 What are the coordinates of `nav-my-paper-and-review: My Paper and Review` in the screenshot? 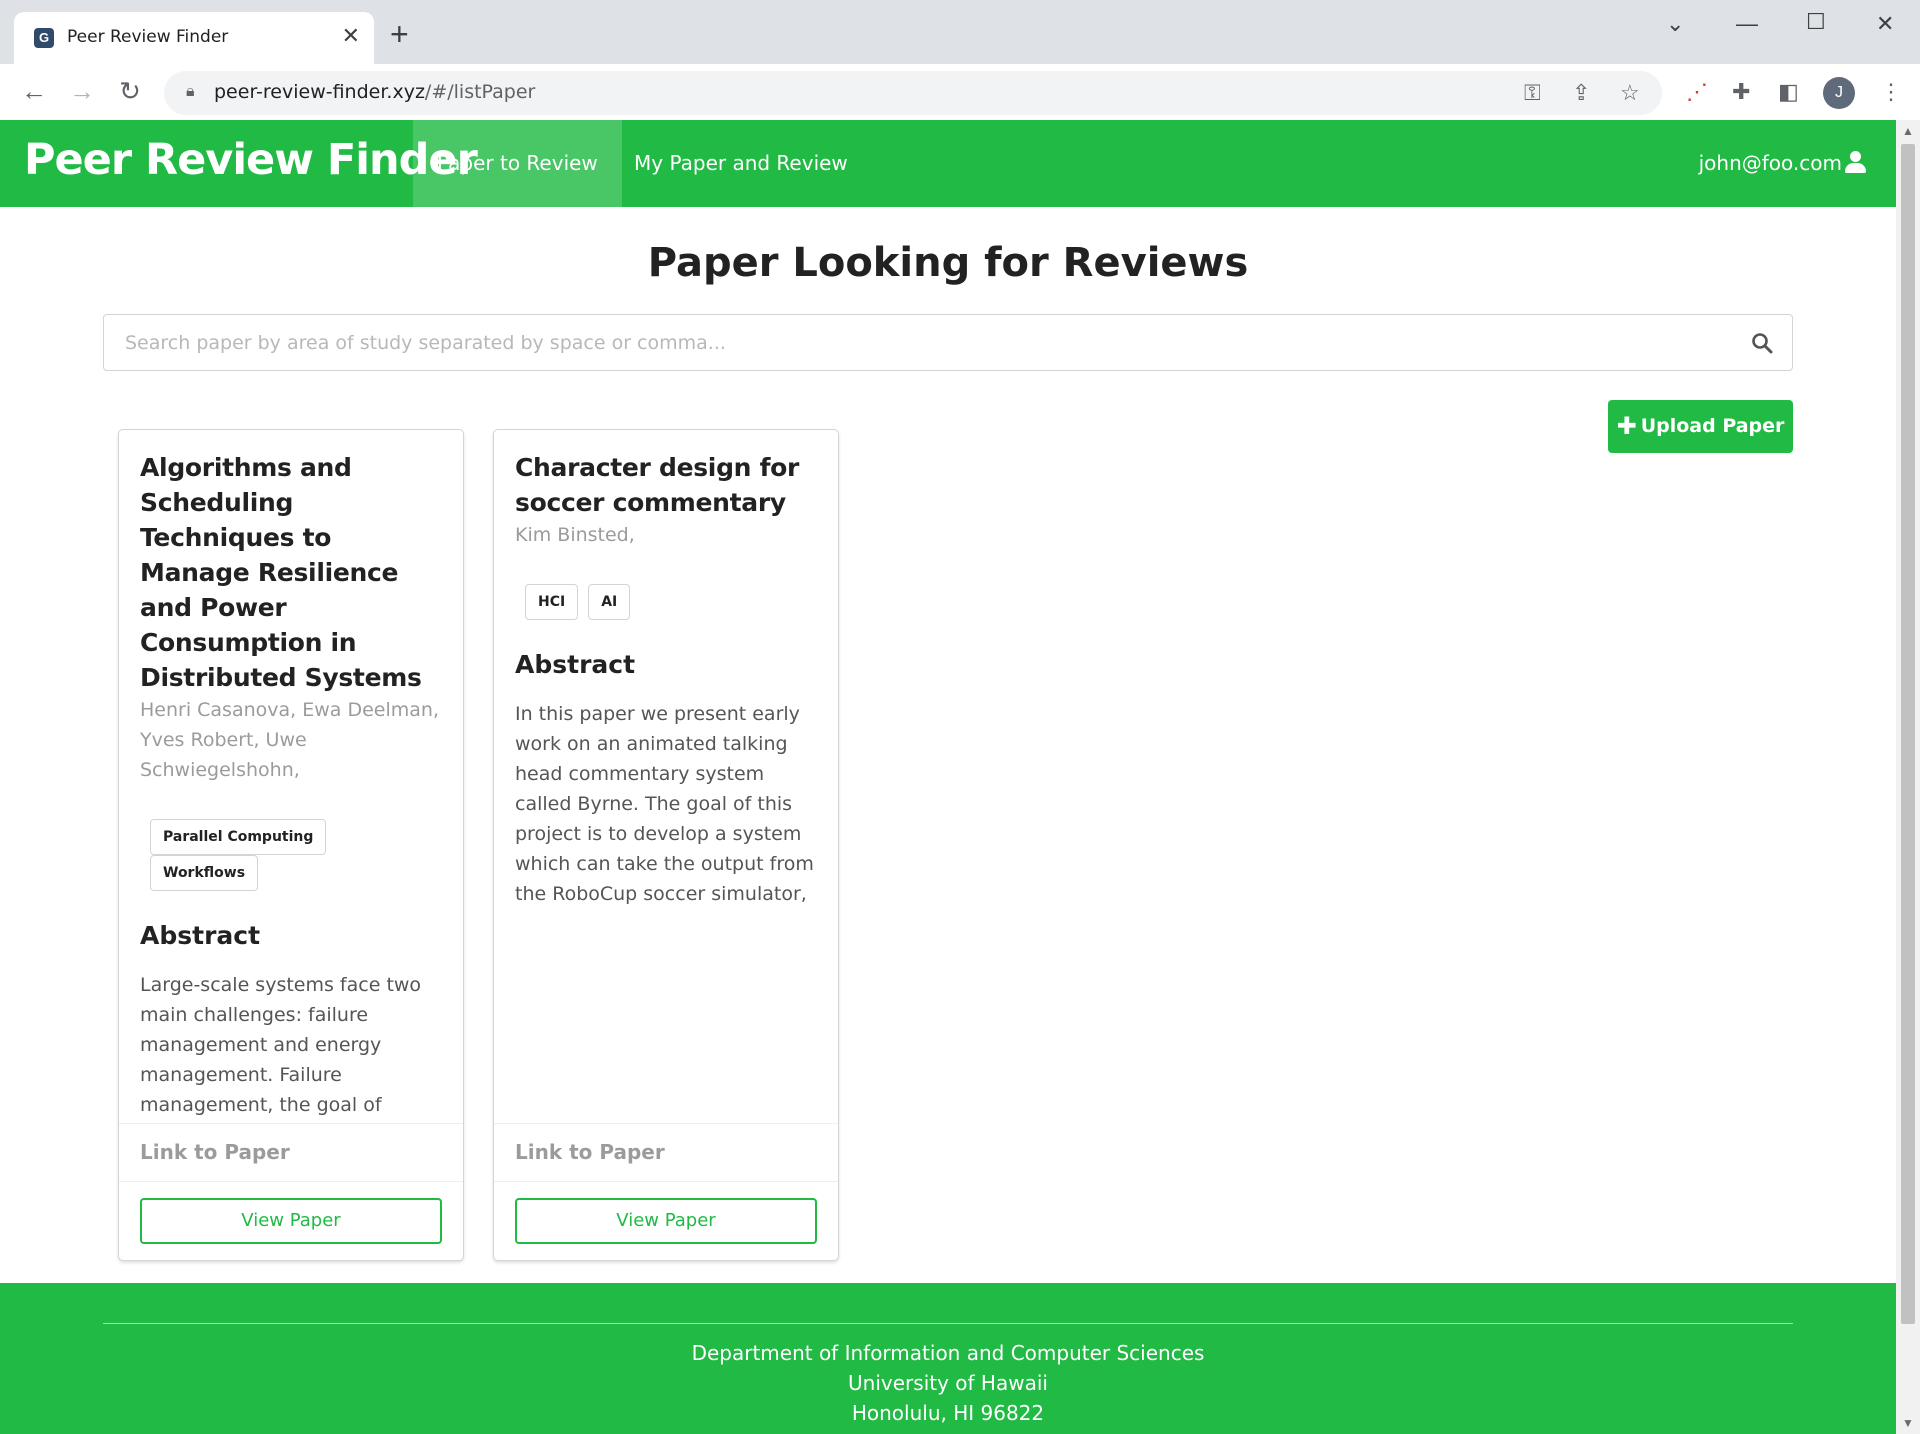 It's located at (741, 163).